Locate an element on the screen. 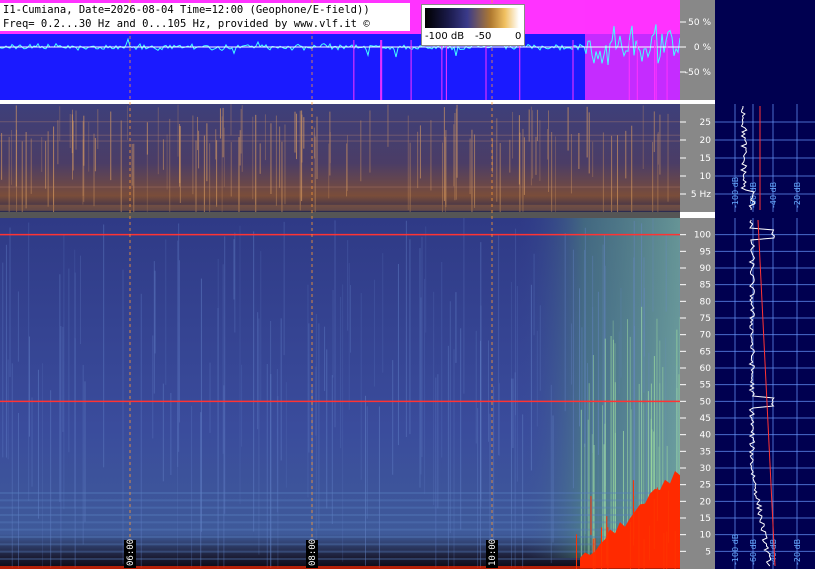 This screenshot has height=573, width=815. high-tick-label: 100 is located at coordinates (702, 236).